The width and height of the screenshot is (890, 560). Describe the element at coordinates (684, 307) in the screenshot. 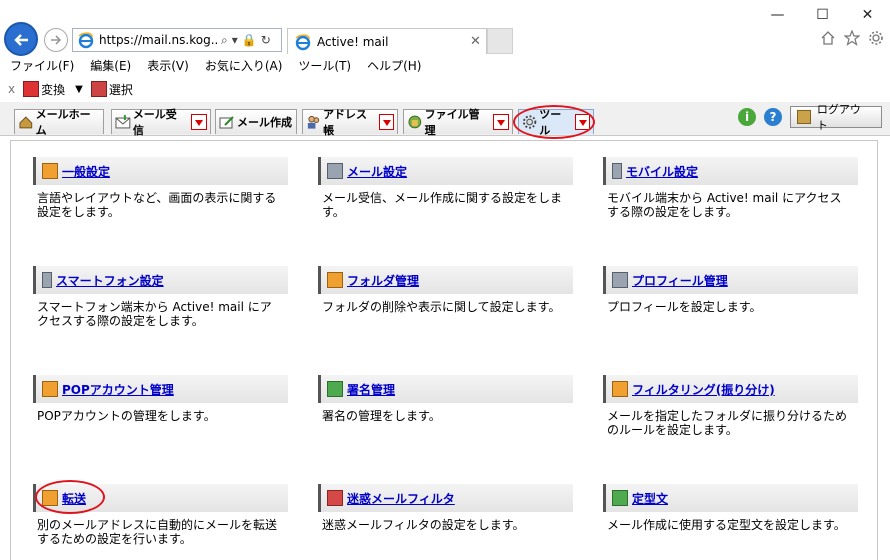

I see `item-description: プロフィールを設定します。` at that location.